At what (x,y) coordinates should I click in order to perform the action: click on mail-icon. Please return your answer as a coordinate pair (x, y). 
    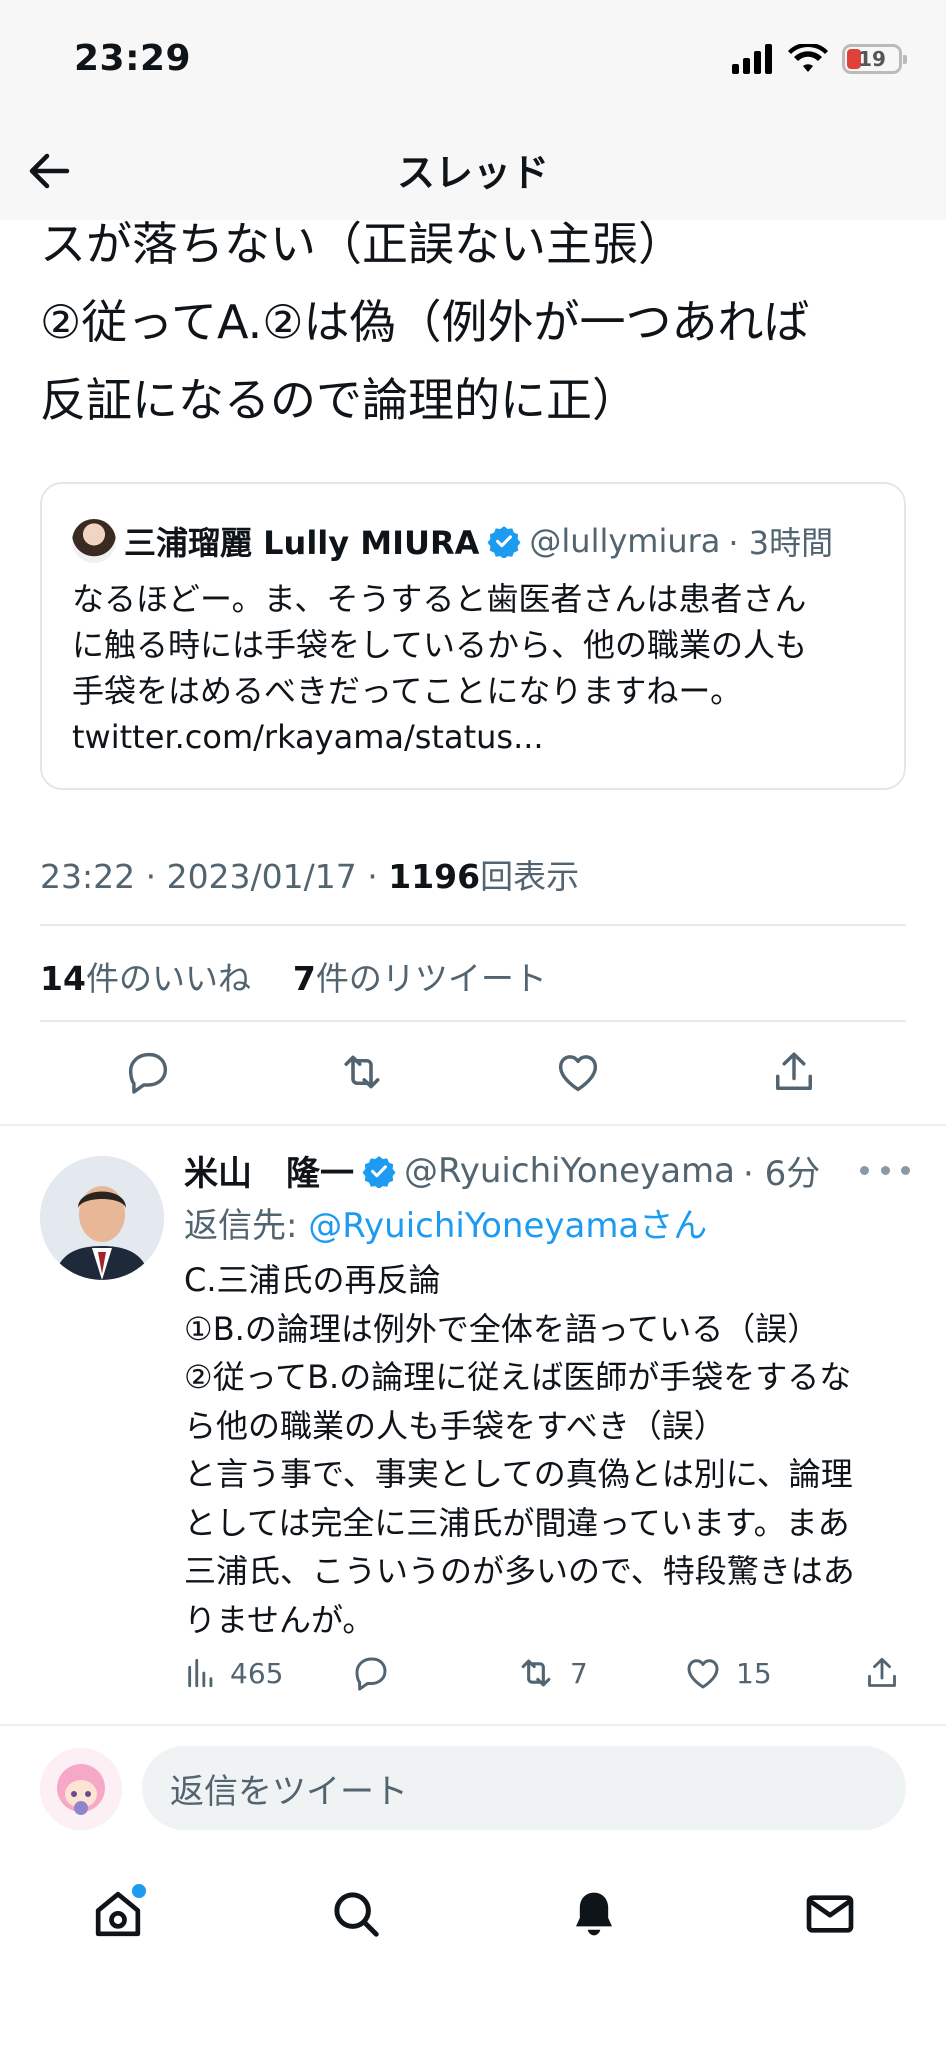
    Looking at the image, I should click on (830, 1914).